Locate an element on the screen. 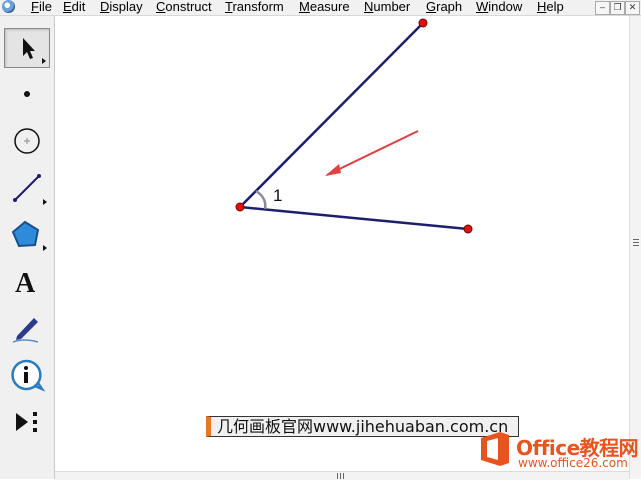 The height and width of the screenshot is (480, 641). endpoint-lower is located at coordinates (468, 229).